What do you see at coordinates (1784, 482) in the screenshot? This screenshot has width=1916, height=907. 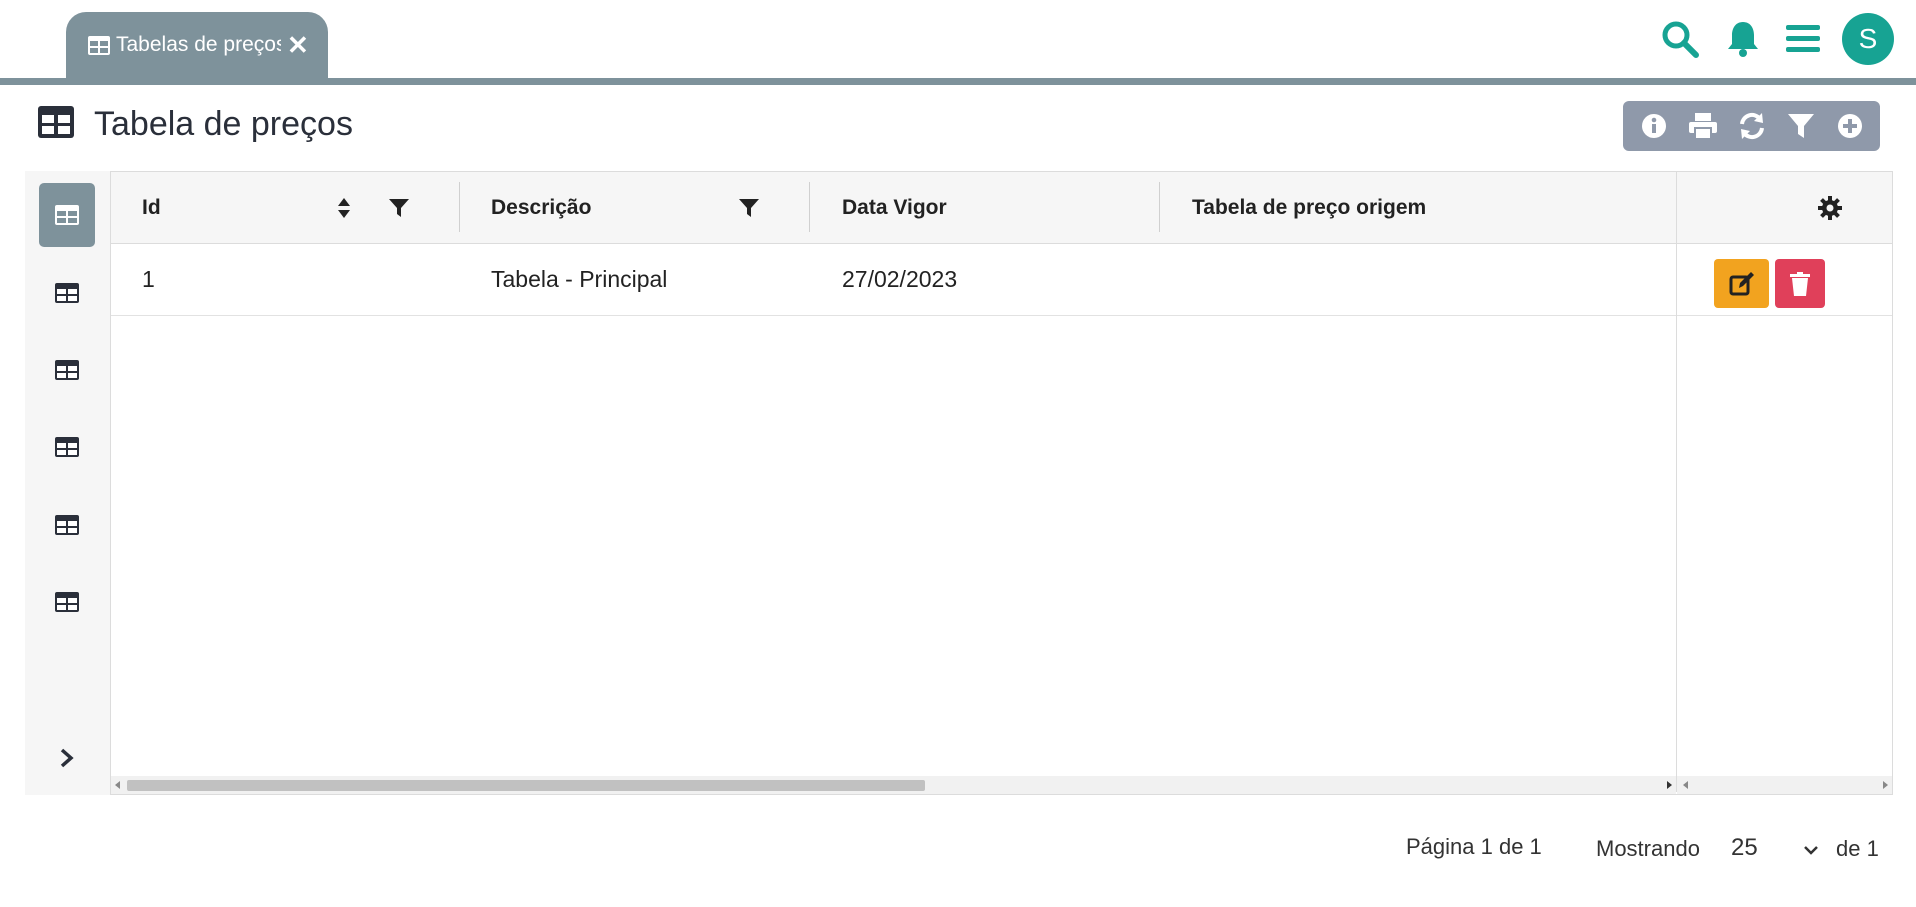 I see `actions-column` at bounding box center [1784, 482].